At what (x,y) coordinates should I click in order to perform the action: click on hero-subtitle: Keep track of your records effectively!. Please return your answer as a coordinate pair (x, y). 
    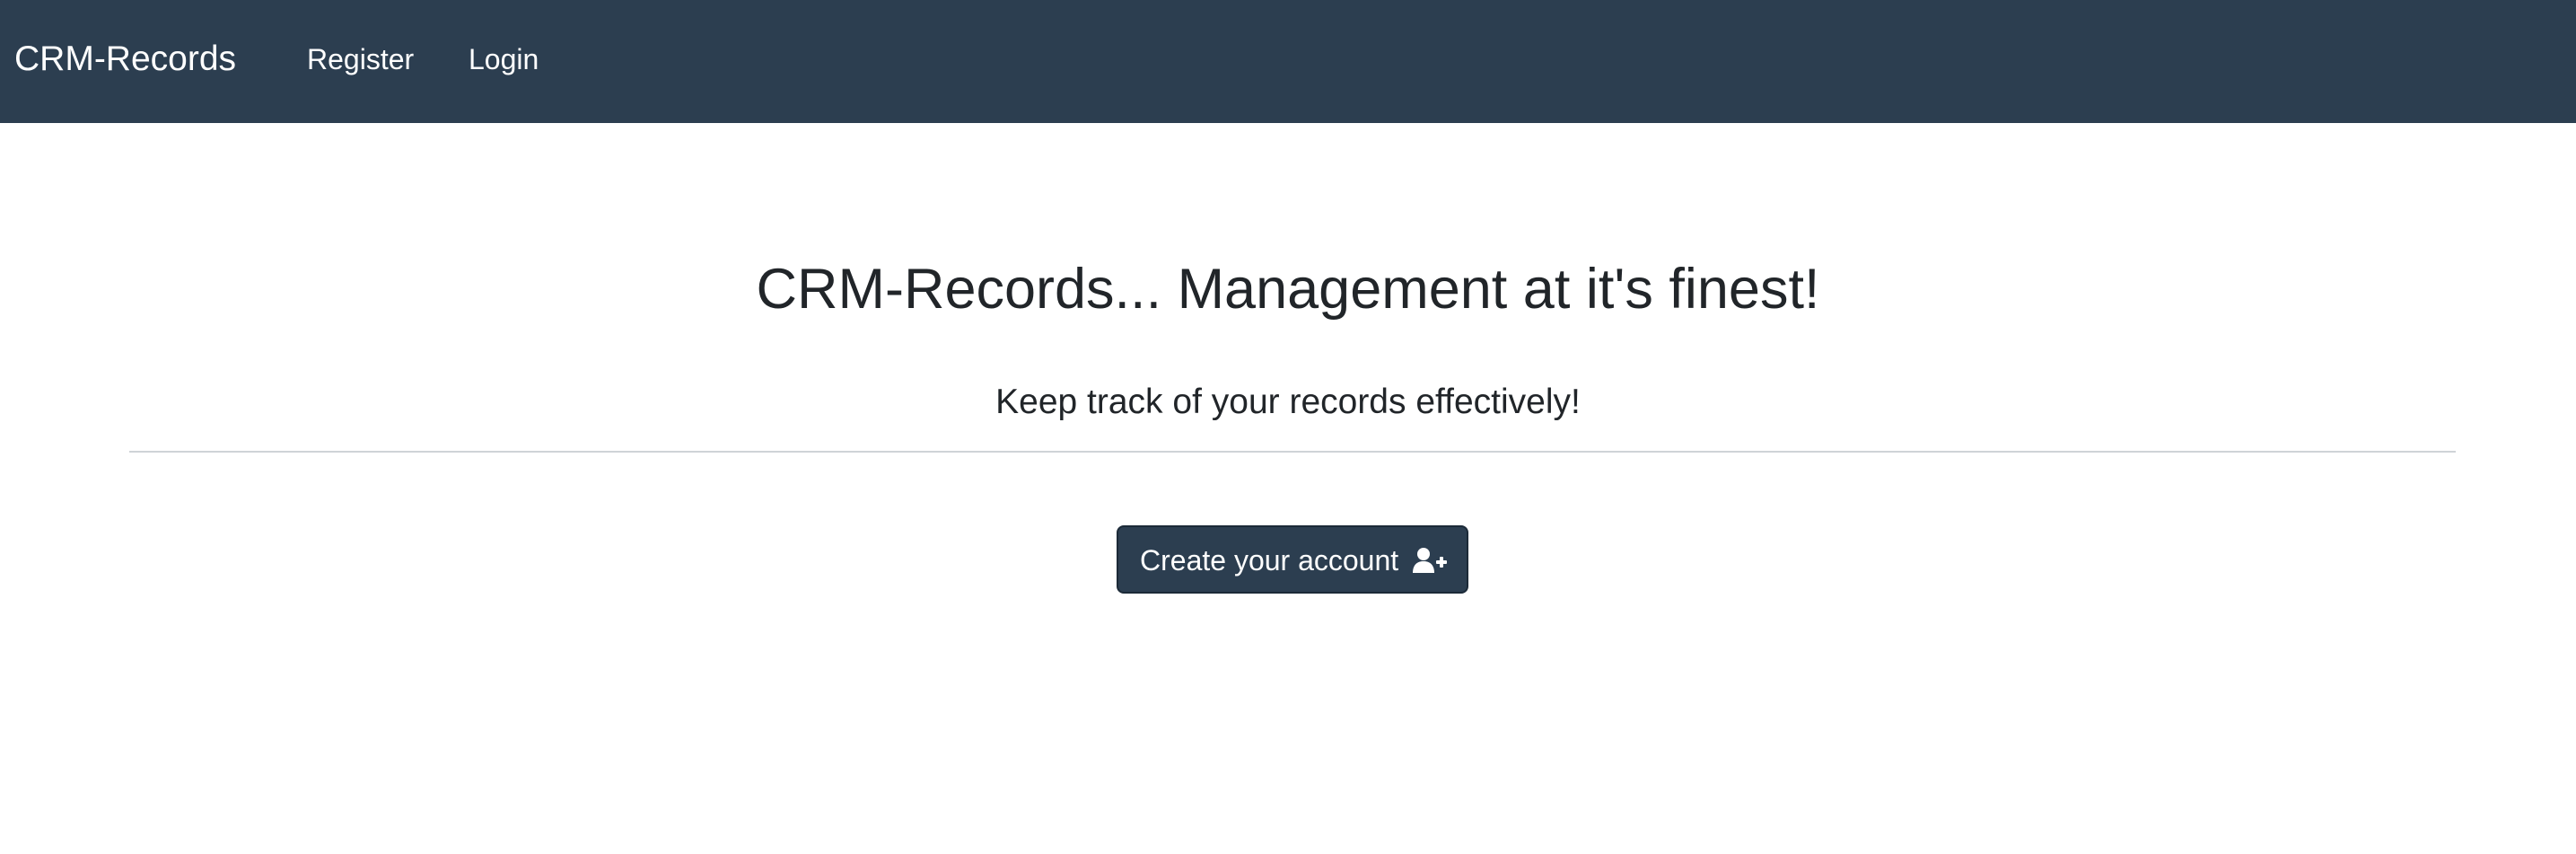
    Looking at the image, I should click on (1288, 402).